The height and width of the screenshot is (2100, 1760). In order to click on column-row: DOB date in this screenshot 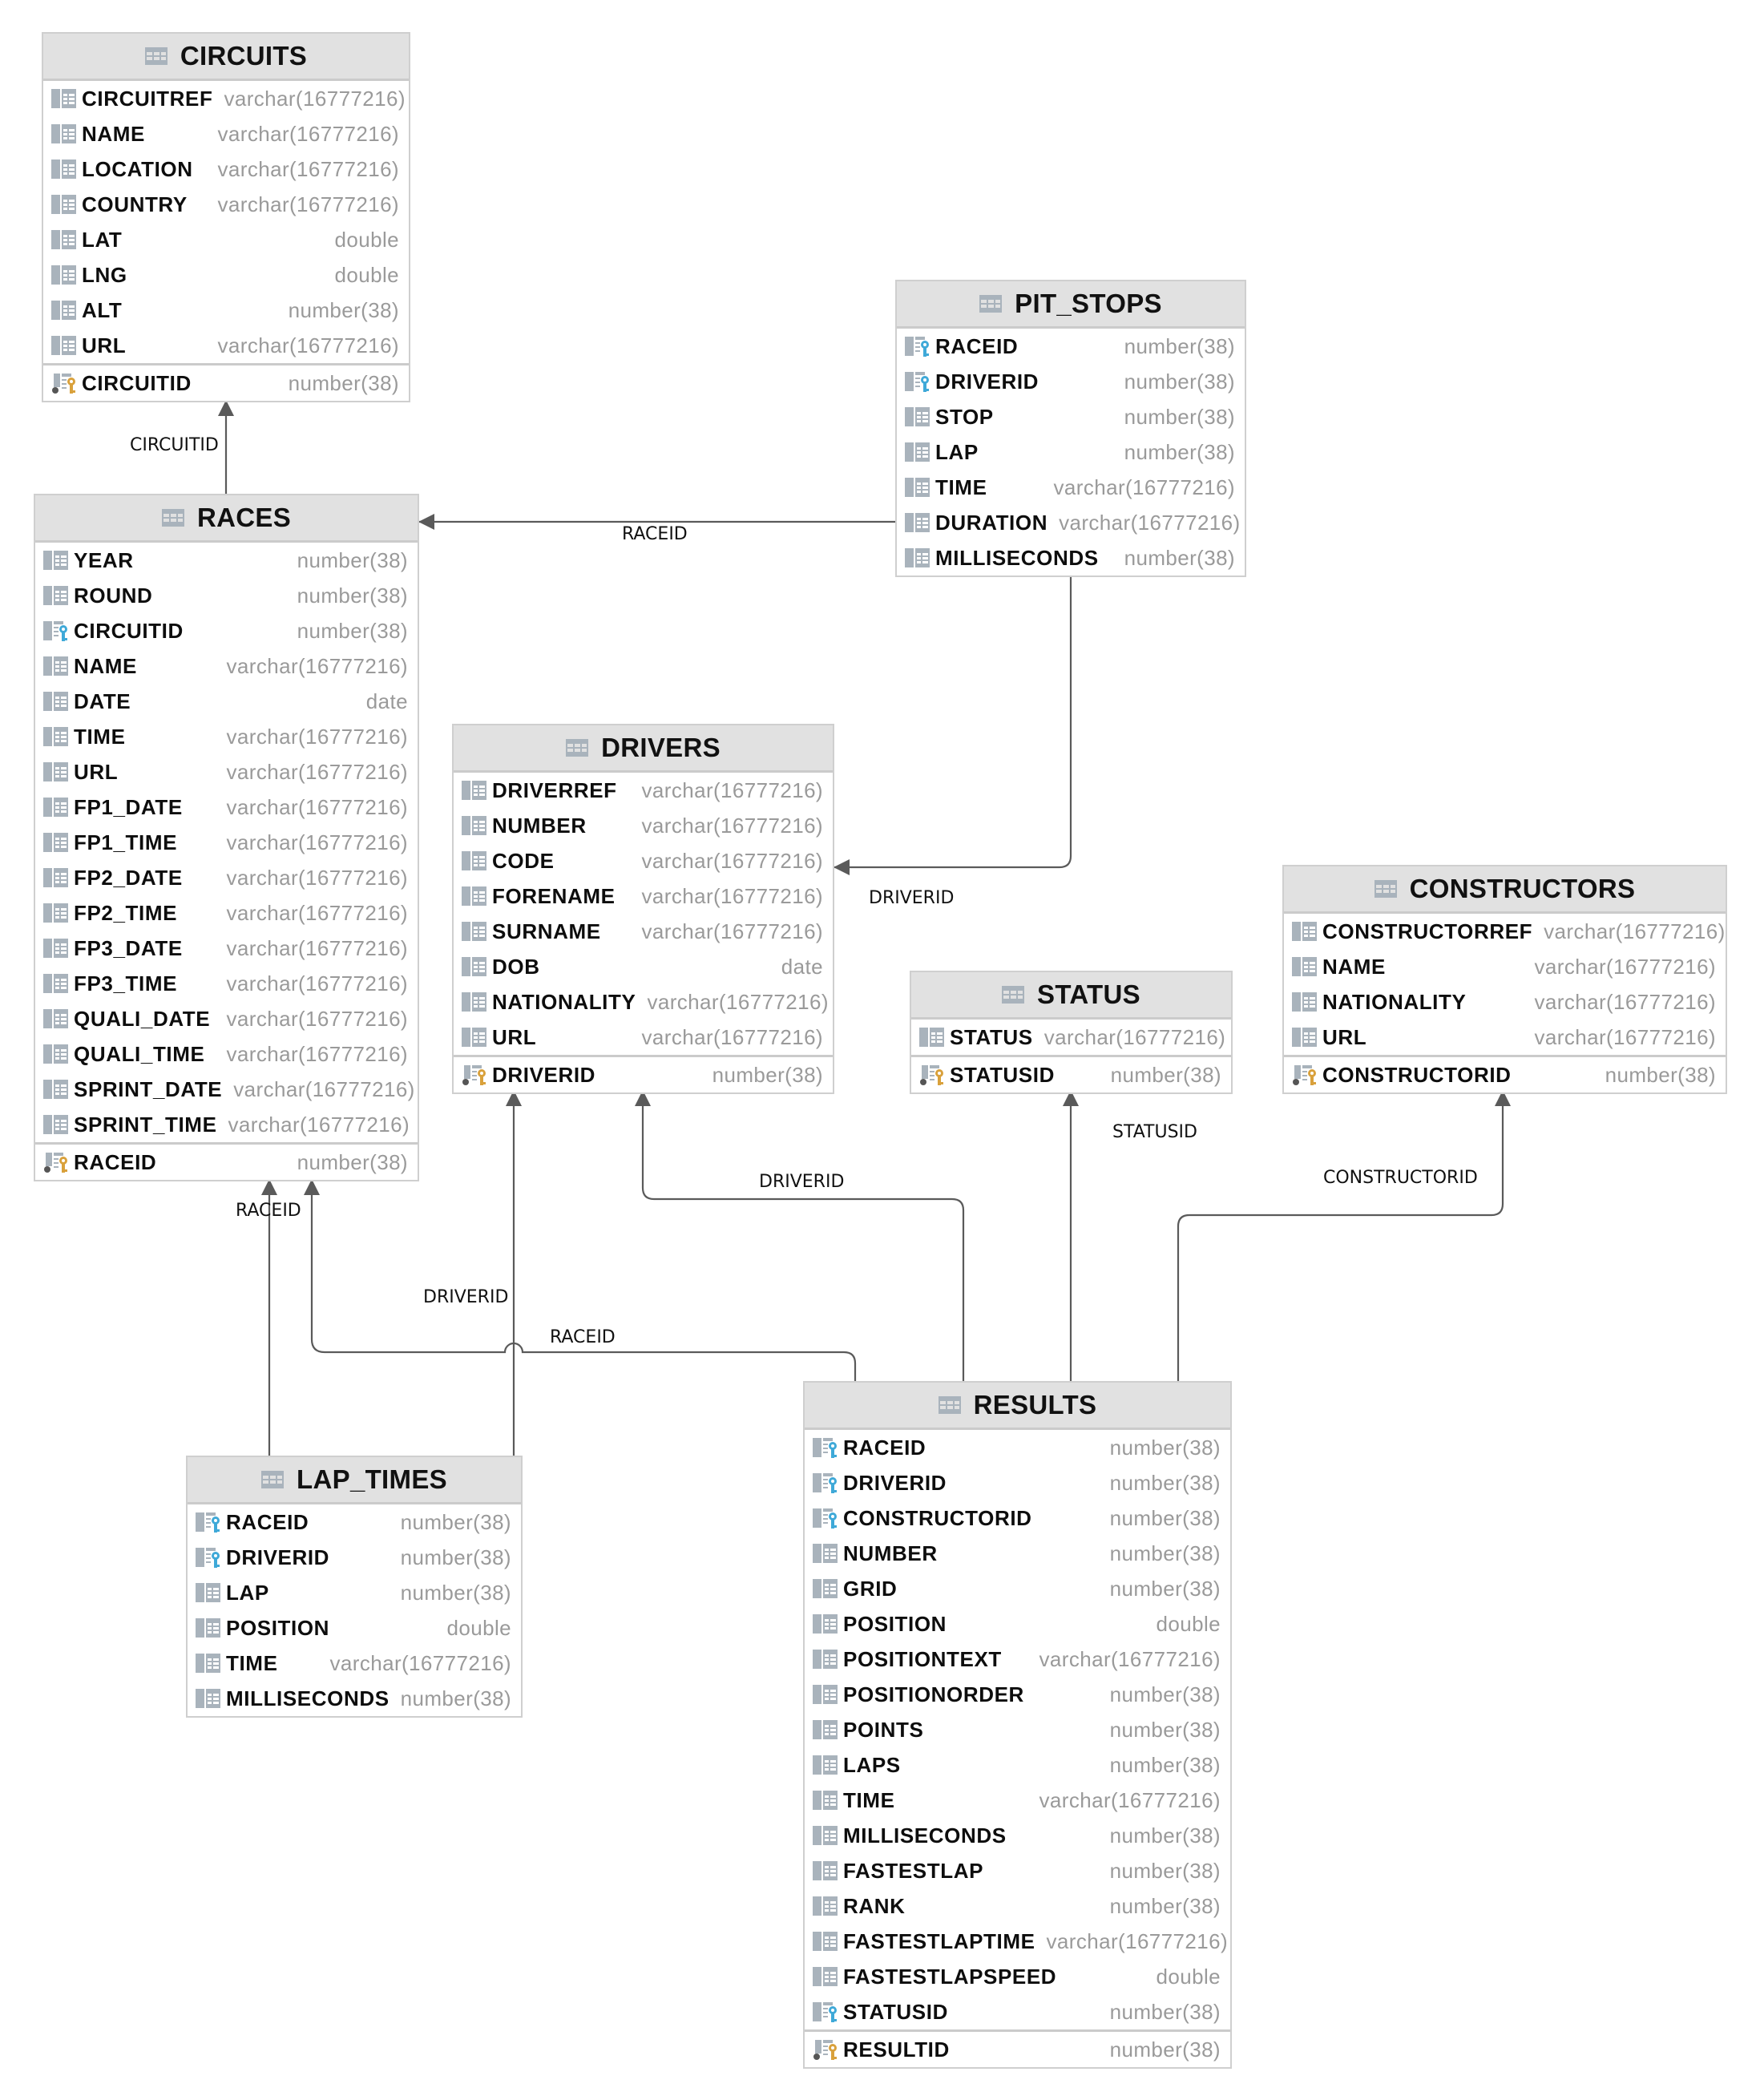, I will do `click(643, 966)`.